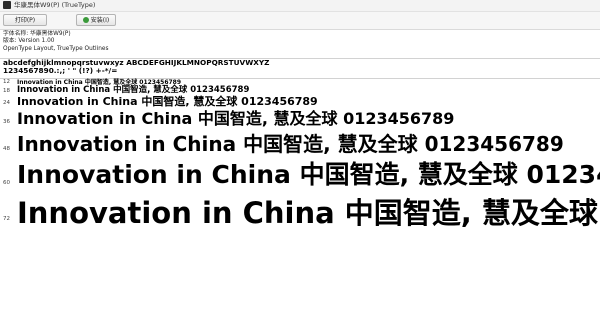 The width and height of the screenshot is (600, 316). What do you see at coordinates (300, 6) in the screenshot?
I see `title-bar: 华康黑体W9(P) (TrueType)` at bounding box center [300, 6].